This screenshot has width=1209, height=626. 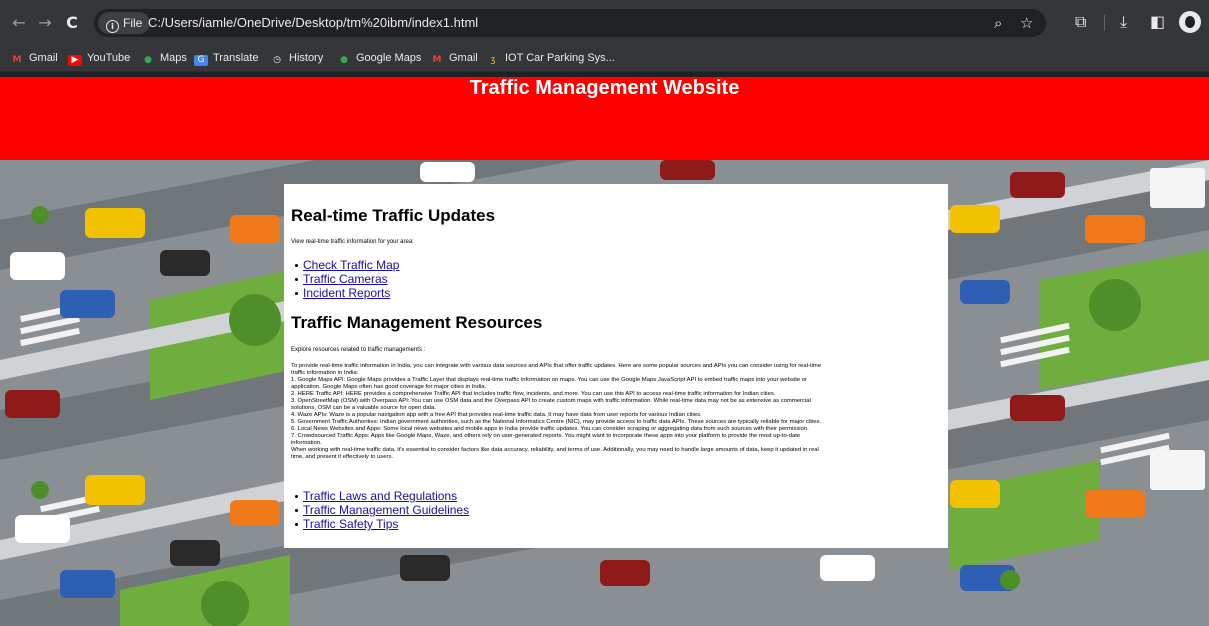 What do you see at coordinates (351, 265) in the screenshot?
I see `check-traffic-map-link: Check Traffic Map` at bounding box center [351, 265].